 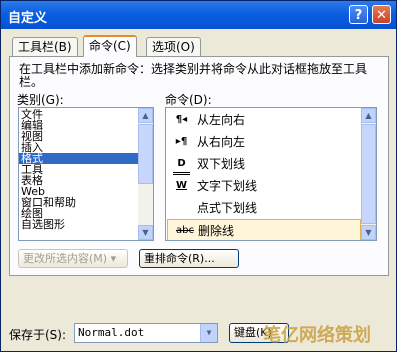 What do you see at coordinates (221, 142) in the screenshot?
I see `command-label: 从右向左` at bounding box center [221, 142].